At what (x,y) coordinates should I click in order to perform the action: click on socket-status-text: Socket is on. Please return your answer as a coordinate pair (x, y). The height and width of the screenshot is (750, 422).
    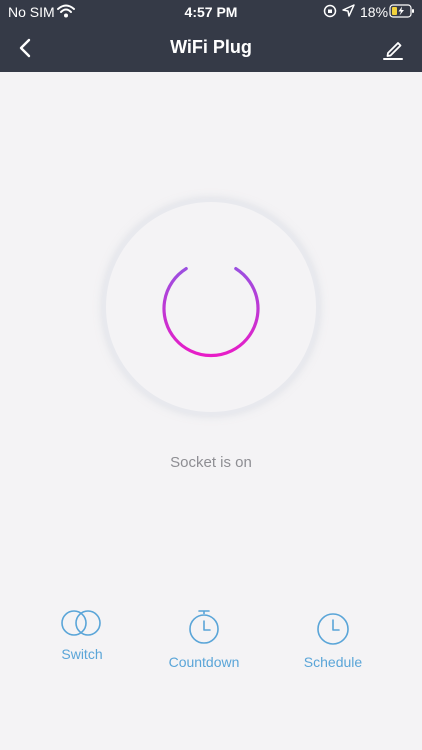
    Looking at the image, I should click on (211, 462).